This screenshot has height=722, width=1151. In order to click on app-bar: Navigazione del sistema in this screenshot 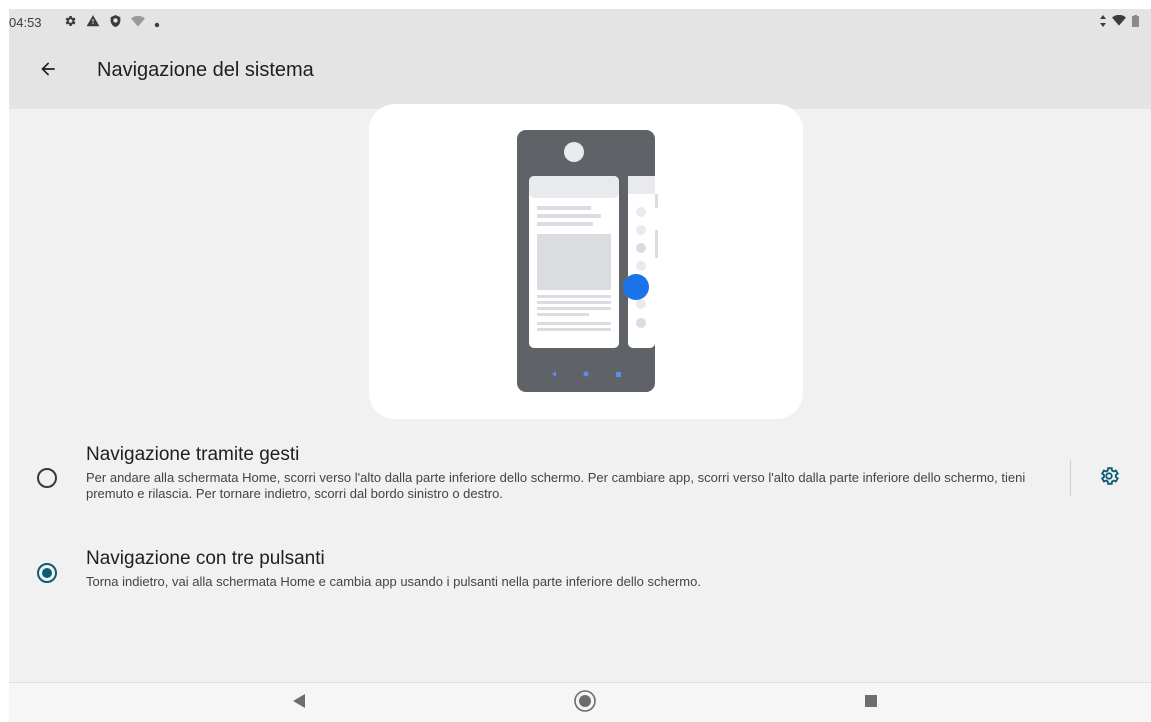, I will do `click(580, 72)`.